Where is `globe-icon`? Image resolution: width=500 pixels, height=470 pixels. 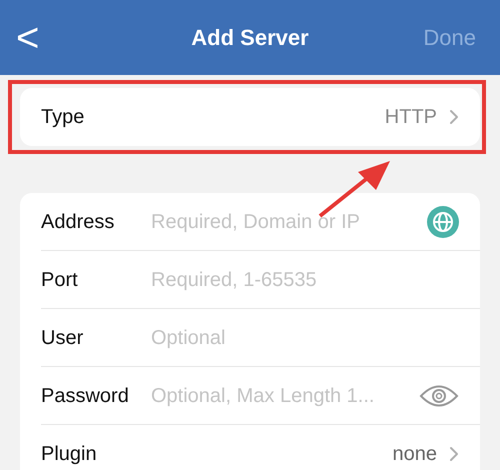 globe-icon is located at coordinates (443, 222).